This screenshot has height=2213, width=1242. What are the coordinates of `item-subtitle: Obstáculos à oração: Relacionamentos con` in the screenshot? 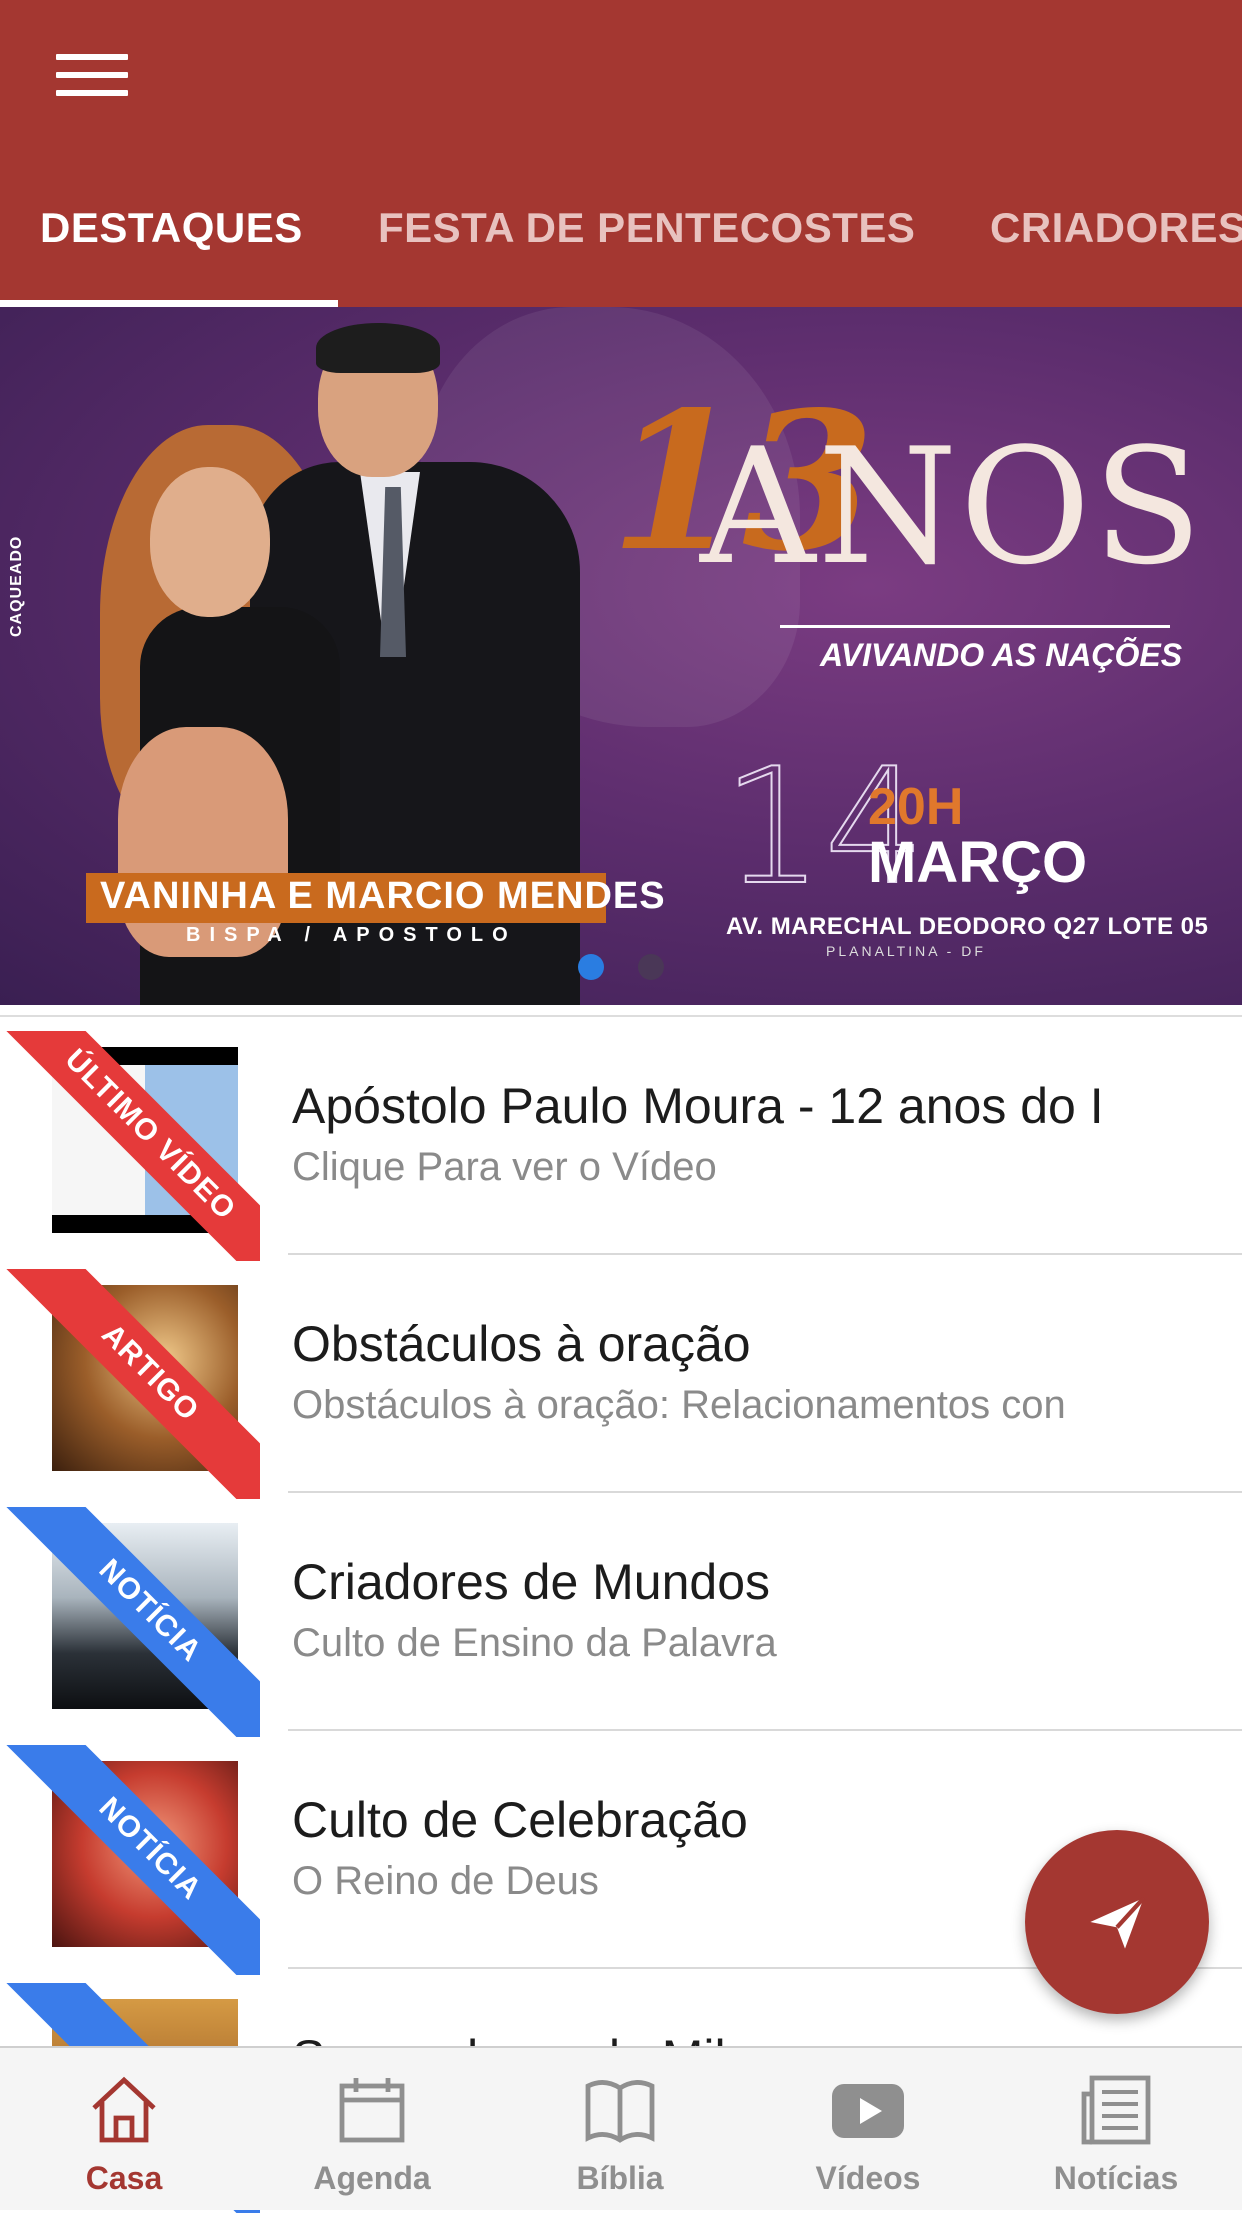 It's located at (679, 1405).